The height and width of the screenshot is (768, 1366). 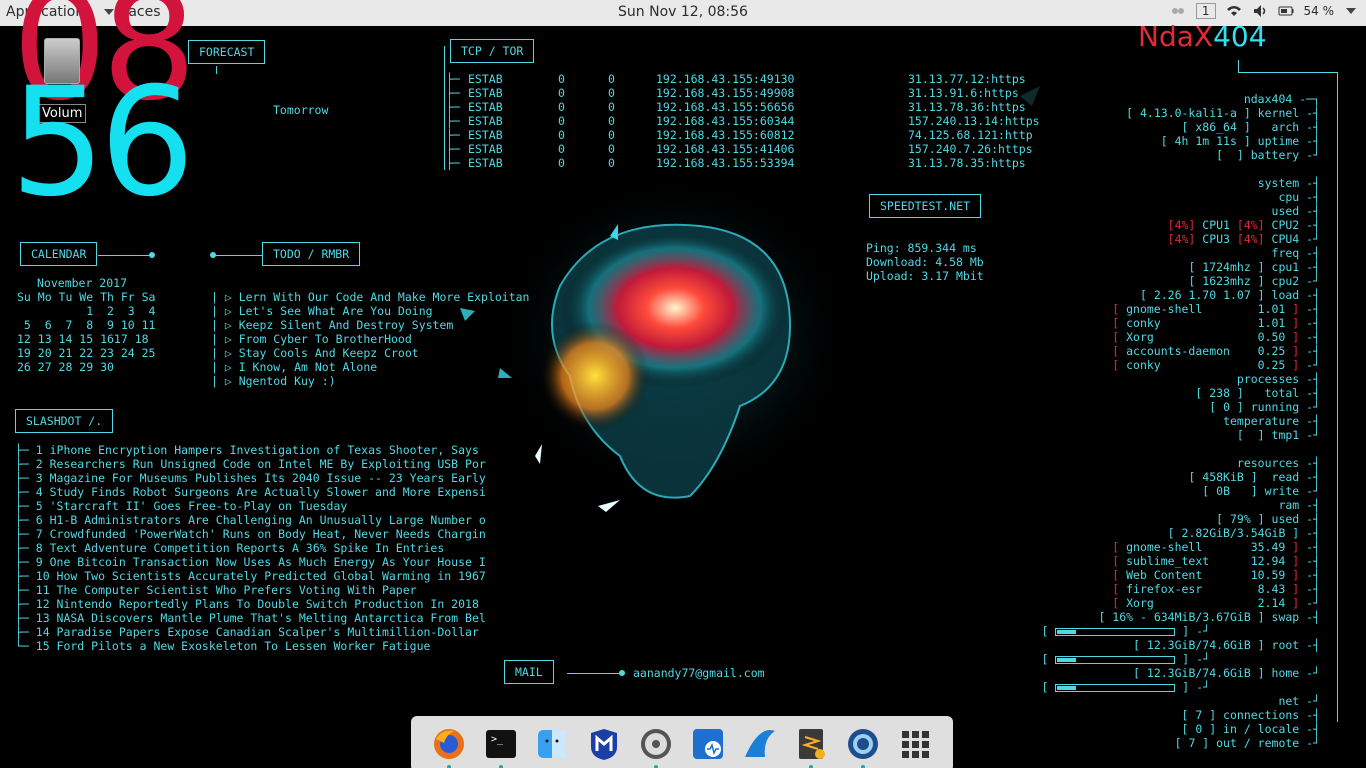 What do you see at coordinates (1216, 589) in the screenshot?
I see `system-row-text: [ firefox-esr 8.43 ] -┤` at bounding box center [1216, 589].